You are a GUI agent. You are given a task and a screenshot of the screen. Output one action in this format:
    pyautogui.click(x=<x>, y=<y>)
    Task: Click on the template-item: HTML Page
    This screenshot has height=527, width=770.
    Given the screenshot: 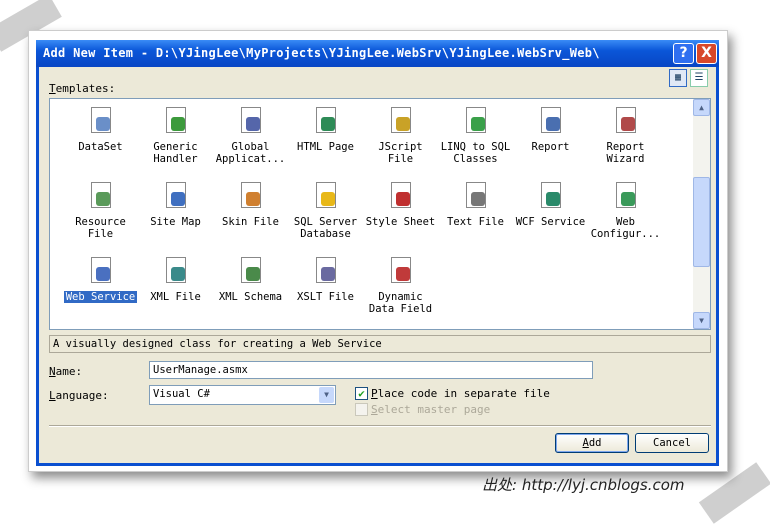 What is the action you would take?
    pyautogui.click(x=325, y=130)
    